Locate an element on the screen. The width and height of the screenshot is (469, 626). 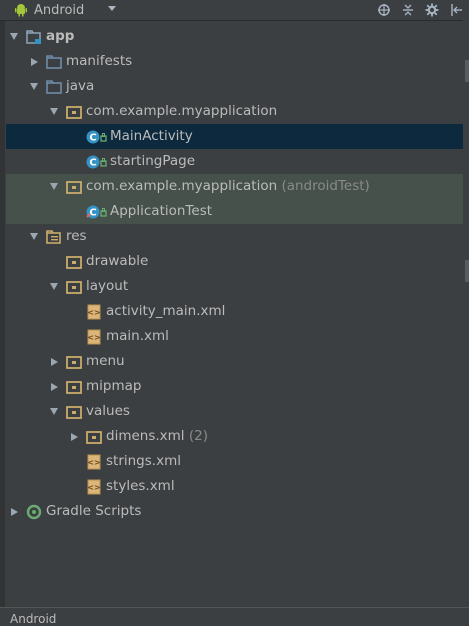
tree-item-label: dimens.xml (2) is located at coordinates (157, 436).